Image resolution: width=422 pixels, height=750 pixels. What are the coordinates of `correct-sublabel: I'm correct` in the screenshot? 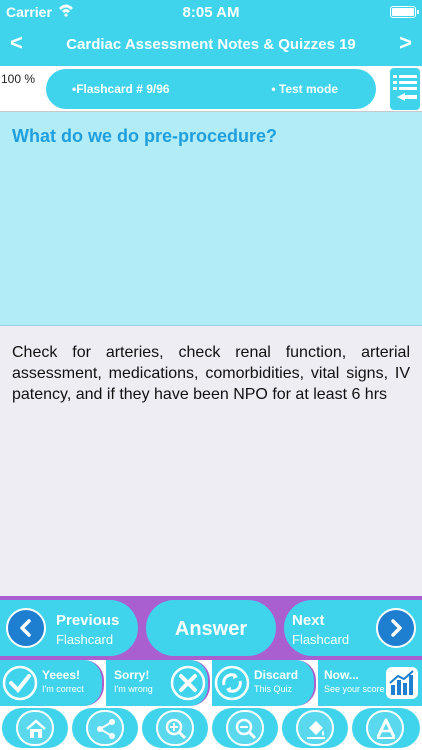 It's located at (63, 689).